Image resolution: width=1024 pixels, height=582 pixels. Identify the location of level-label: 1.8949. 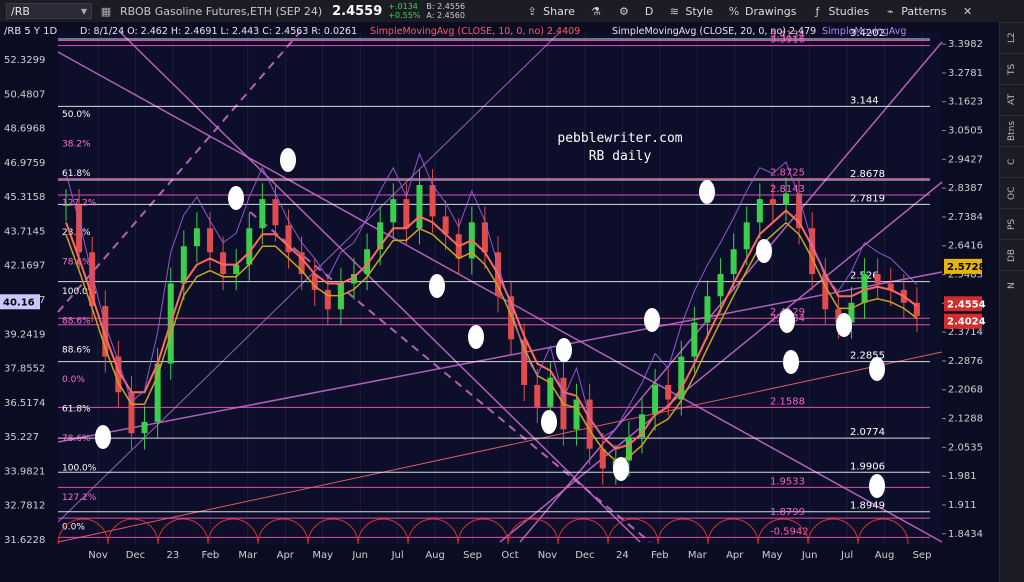
(867, 506).